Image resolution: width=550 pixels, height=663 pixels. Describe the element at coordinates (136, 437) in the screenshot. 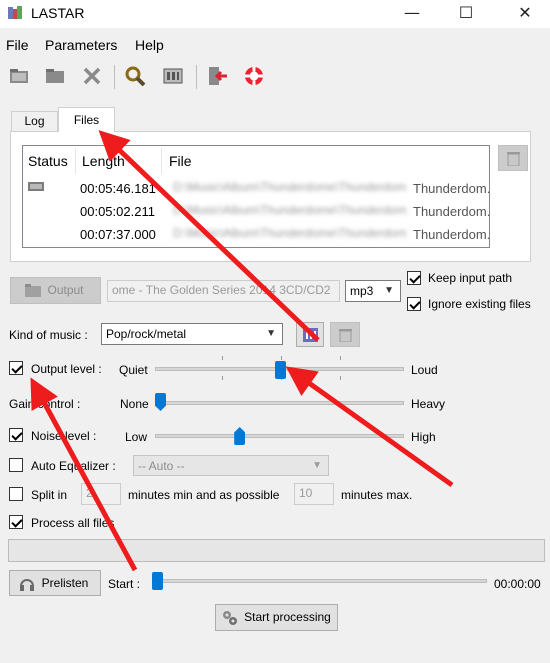

I see `noise-level-min-label: Low` at that location.